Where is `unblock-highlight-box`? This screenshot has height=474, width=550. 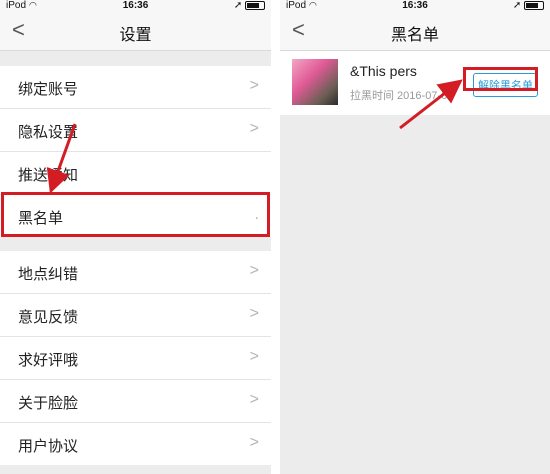
unblock-highlight-box is located at coordinates (500, 79).